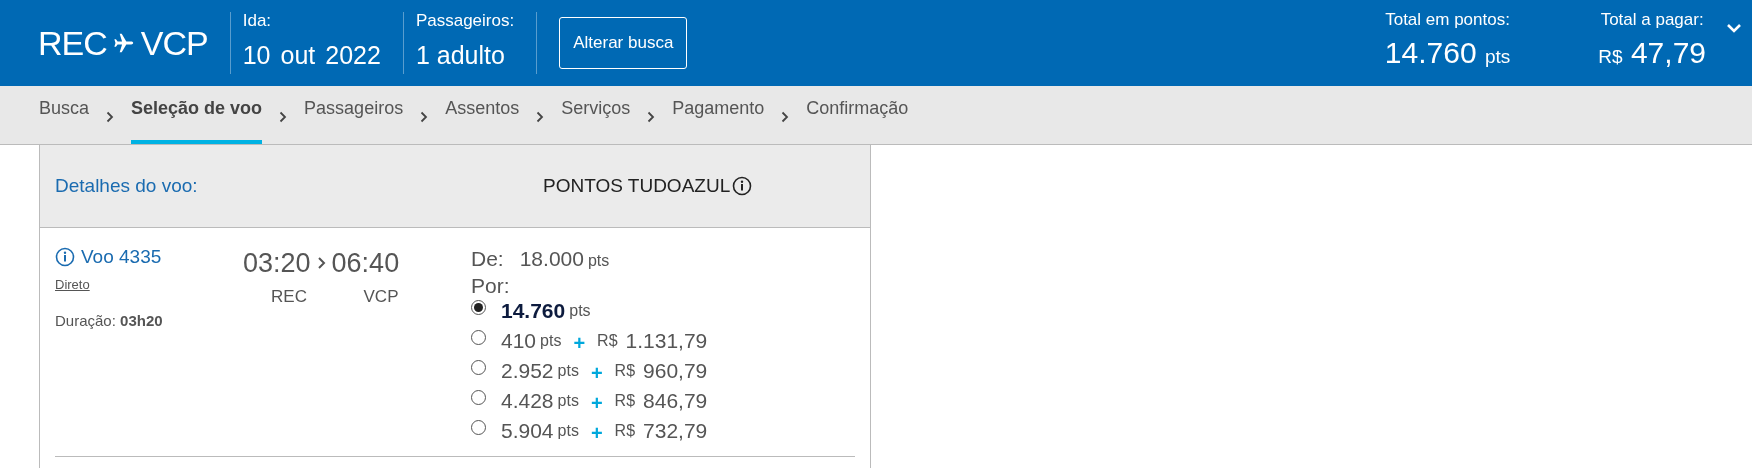 This screenshot has width=1752, height=468. What do you see at coordinates (718, 119) in the screenshot?
I see `step-tab: Pagamento` at bounding box center [718, 119].